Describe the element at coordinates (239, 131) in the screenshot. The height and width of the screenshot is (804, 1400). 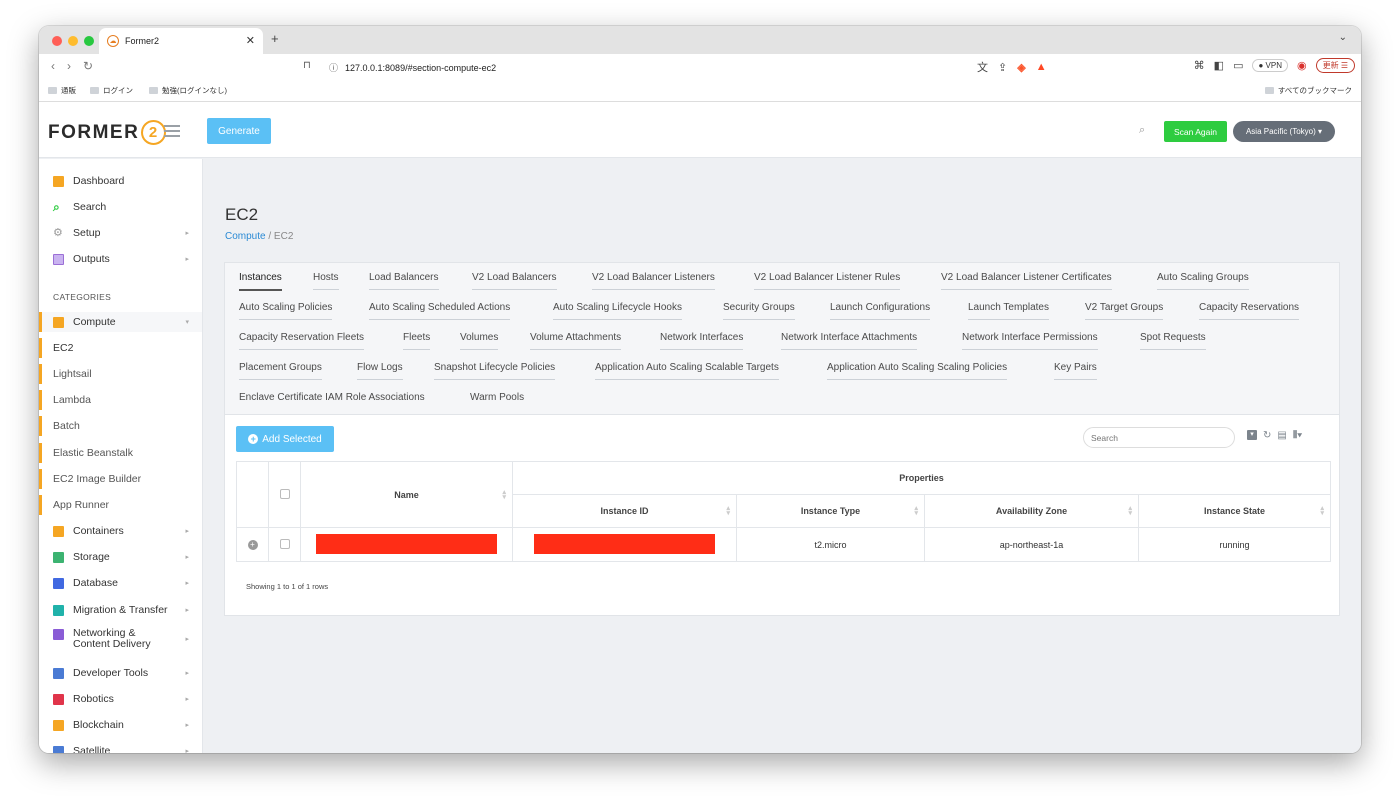
I see `generate-button: Generate` at that location.